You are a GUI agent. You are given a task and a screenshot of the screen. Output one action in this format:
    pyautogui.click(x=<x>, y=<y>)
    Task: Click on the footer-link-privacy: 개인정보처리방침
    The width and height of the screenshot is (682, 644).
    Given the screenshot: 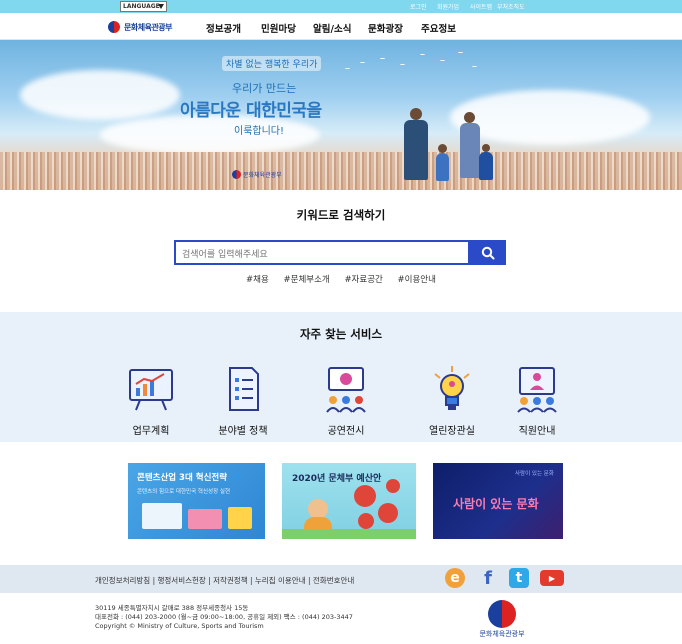 What is the action you would take?
    pyautogui.click(x=122, y=580)
    